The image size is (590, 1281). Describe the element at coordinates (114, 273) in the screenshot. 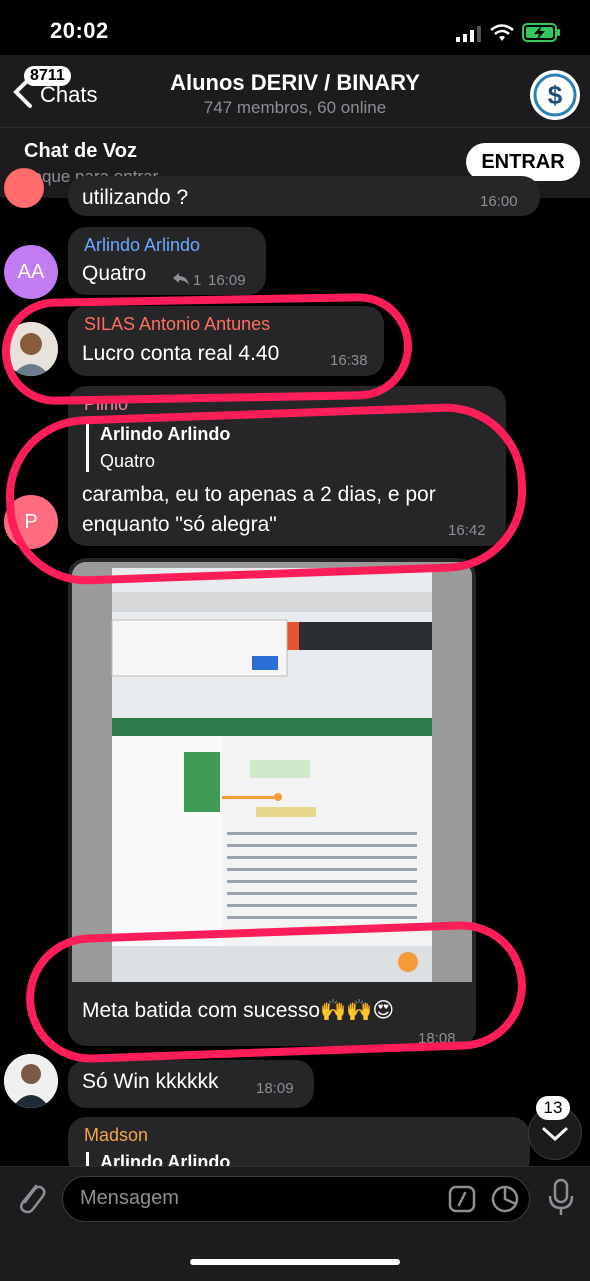

I see `message-text: Quatro` at that location.